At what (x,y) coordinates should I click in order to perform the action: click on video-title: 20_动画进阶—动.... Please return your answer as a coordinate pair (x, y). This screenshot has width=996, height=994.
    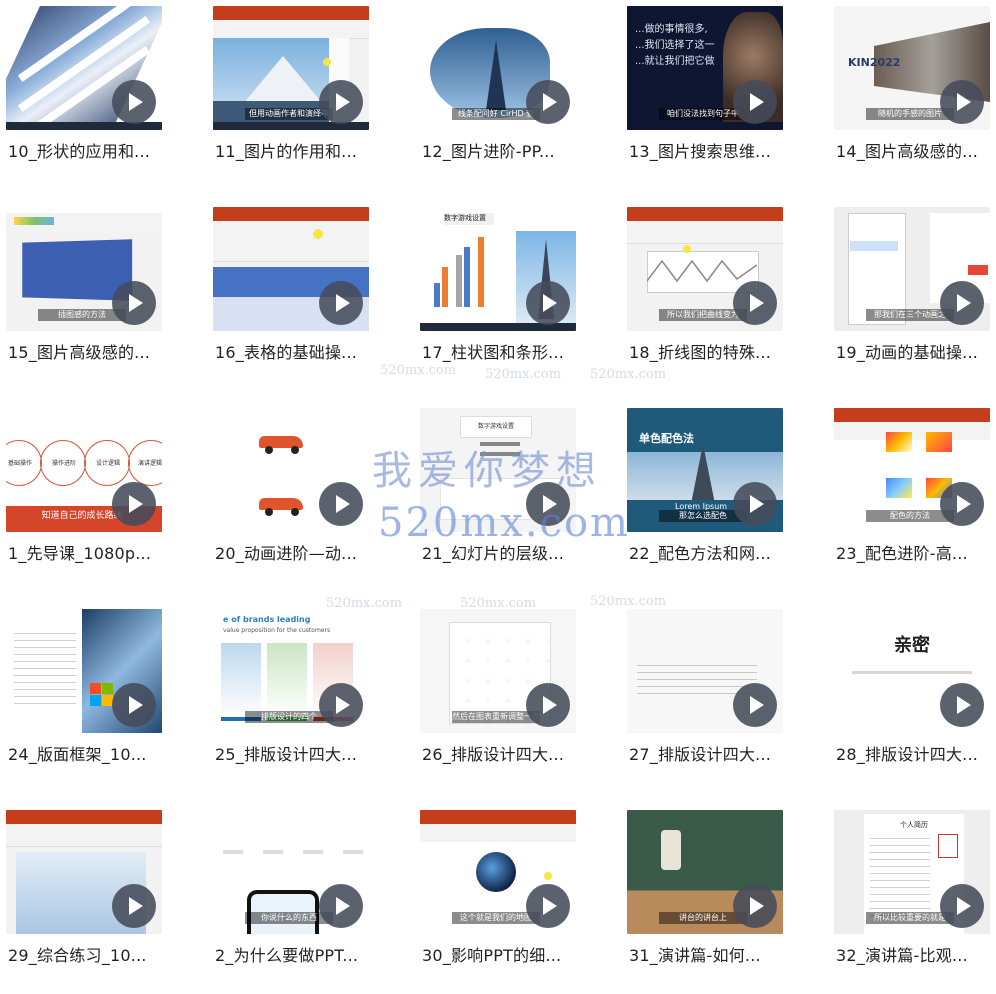
    Looking at the image, I should click on (295, 552).